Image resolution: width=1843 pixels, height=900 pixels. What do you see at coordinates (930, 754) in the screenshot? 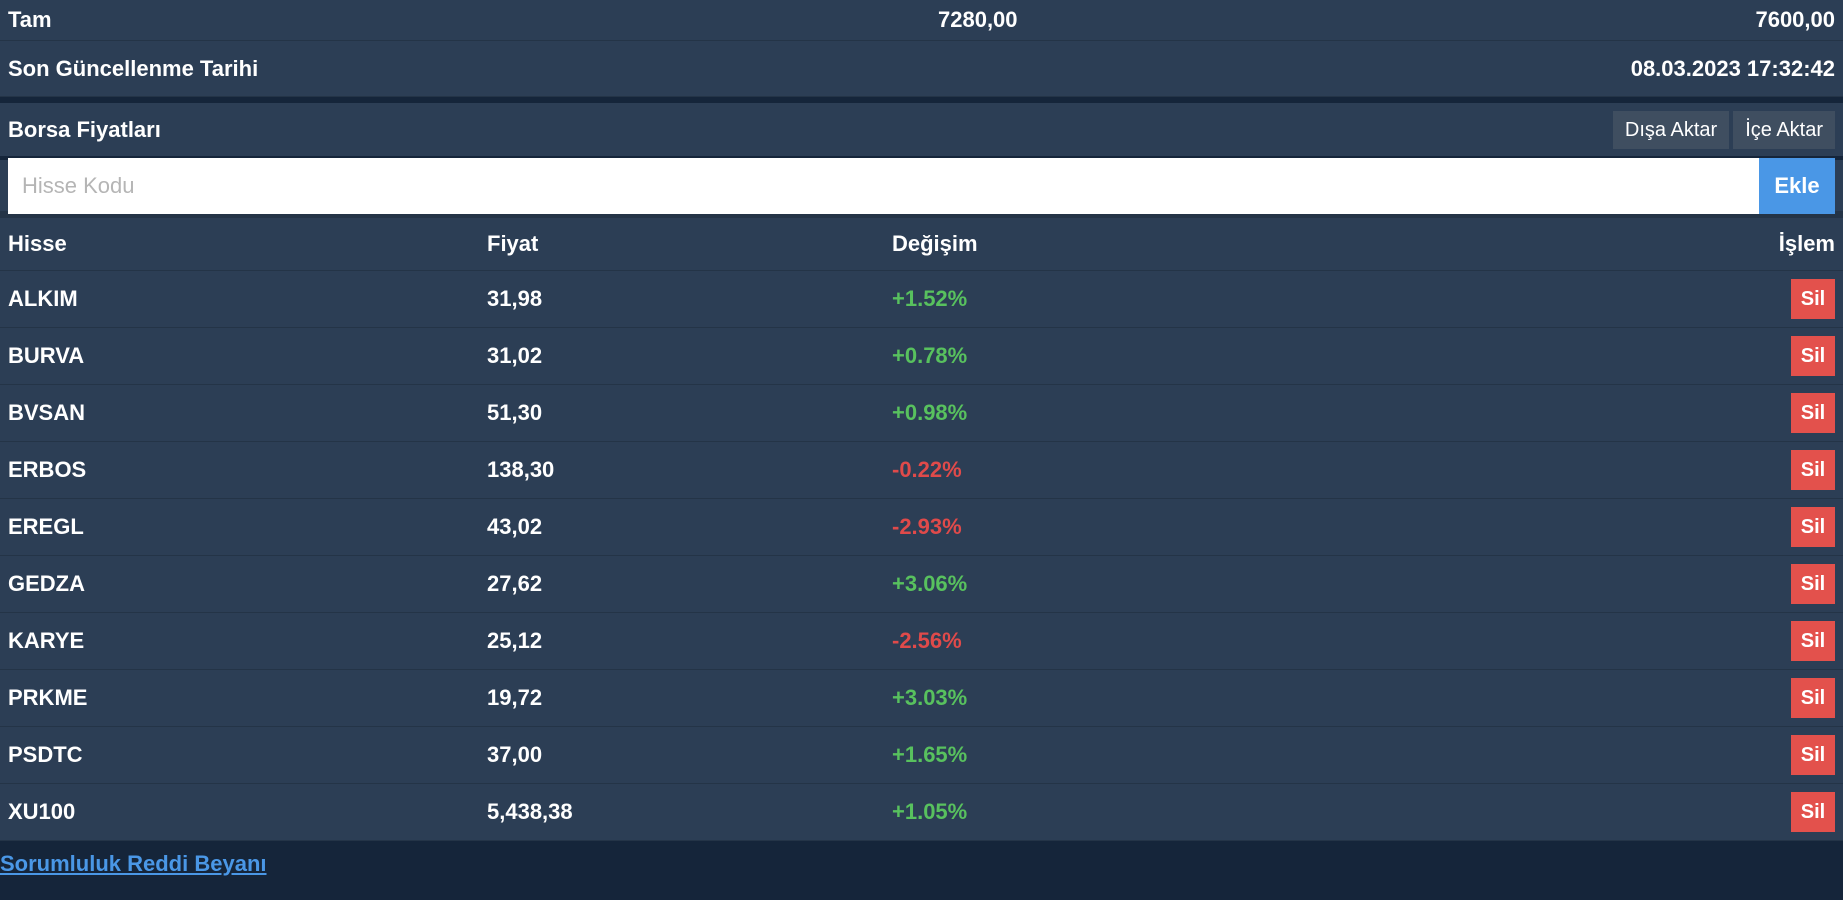
I see `stock-change: +1.65%` at bounding box center [930, 754].